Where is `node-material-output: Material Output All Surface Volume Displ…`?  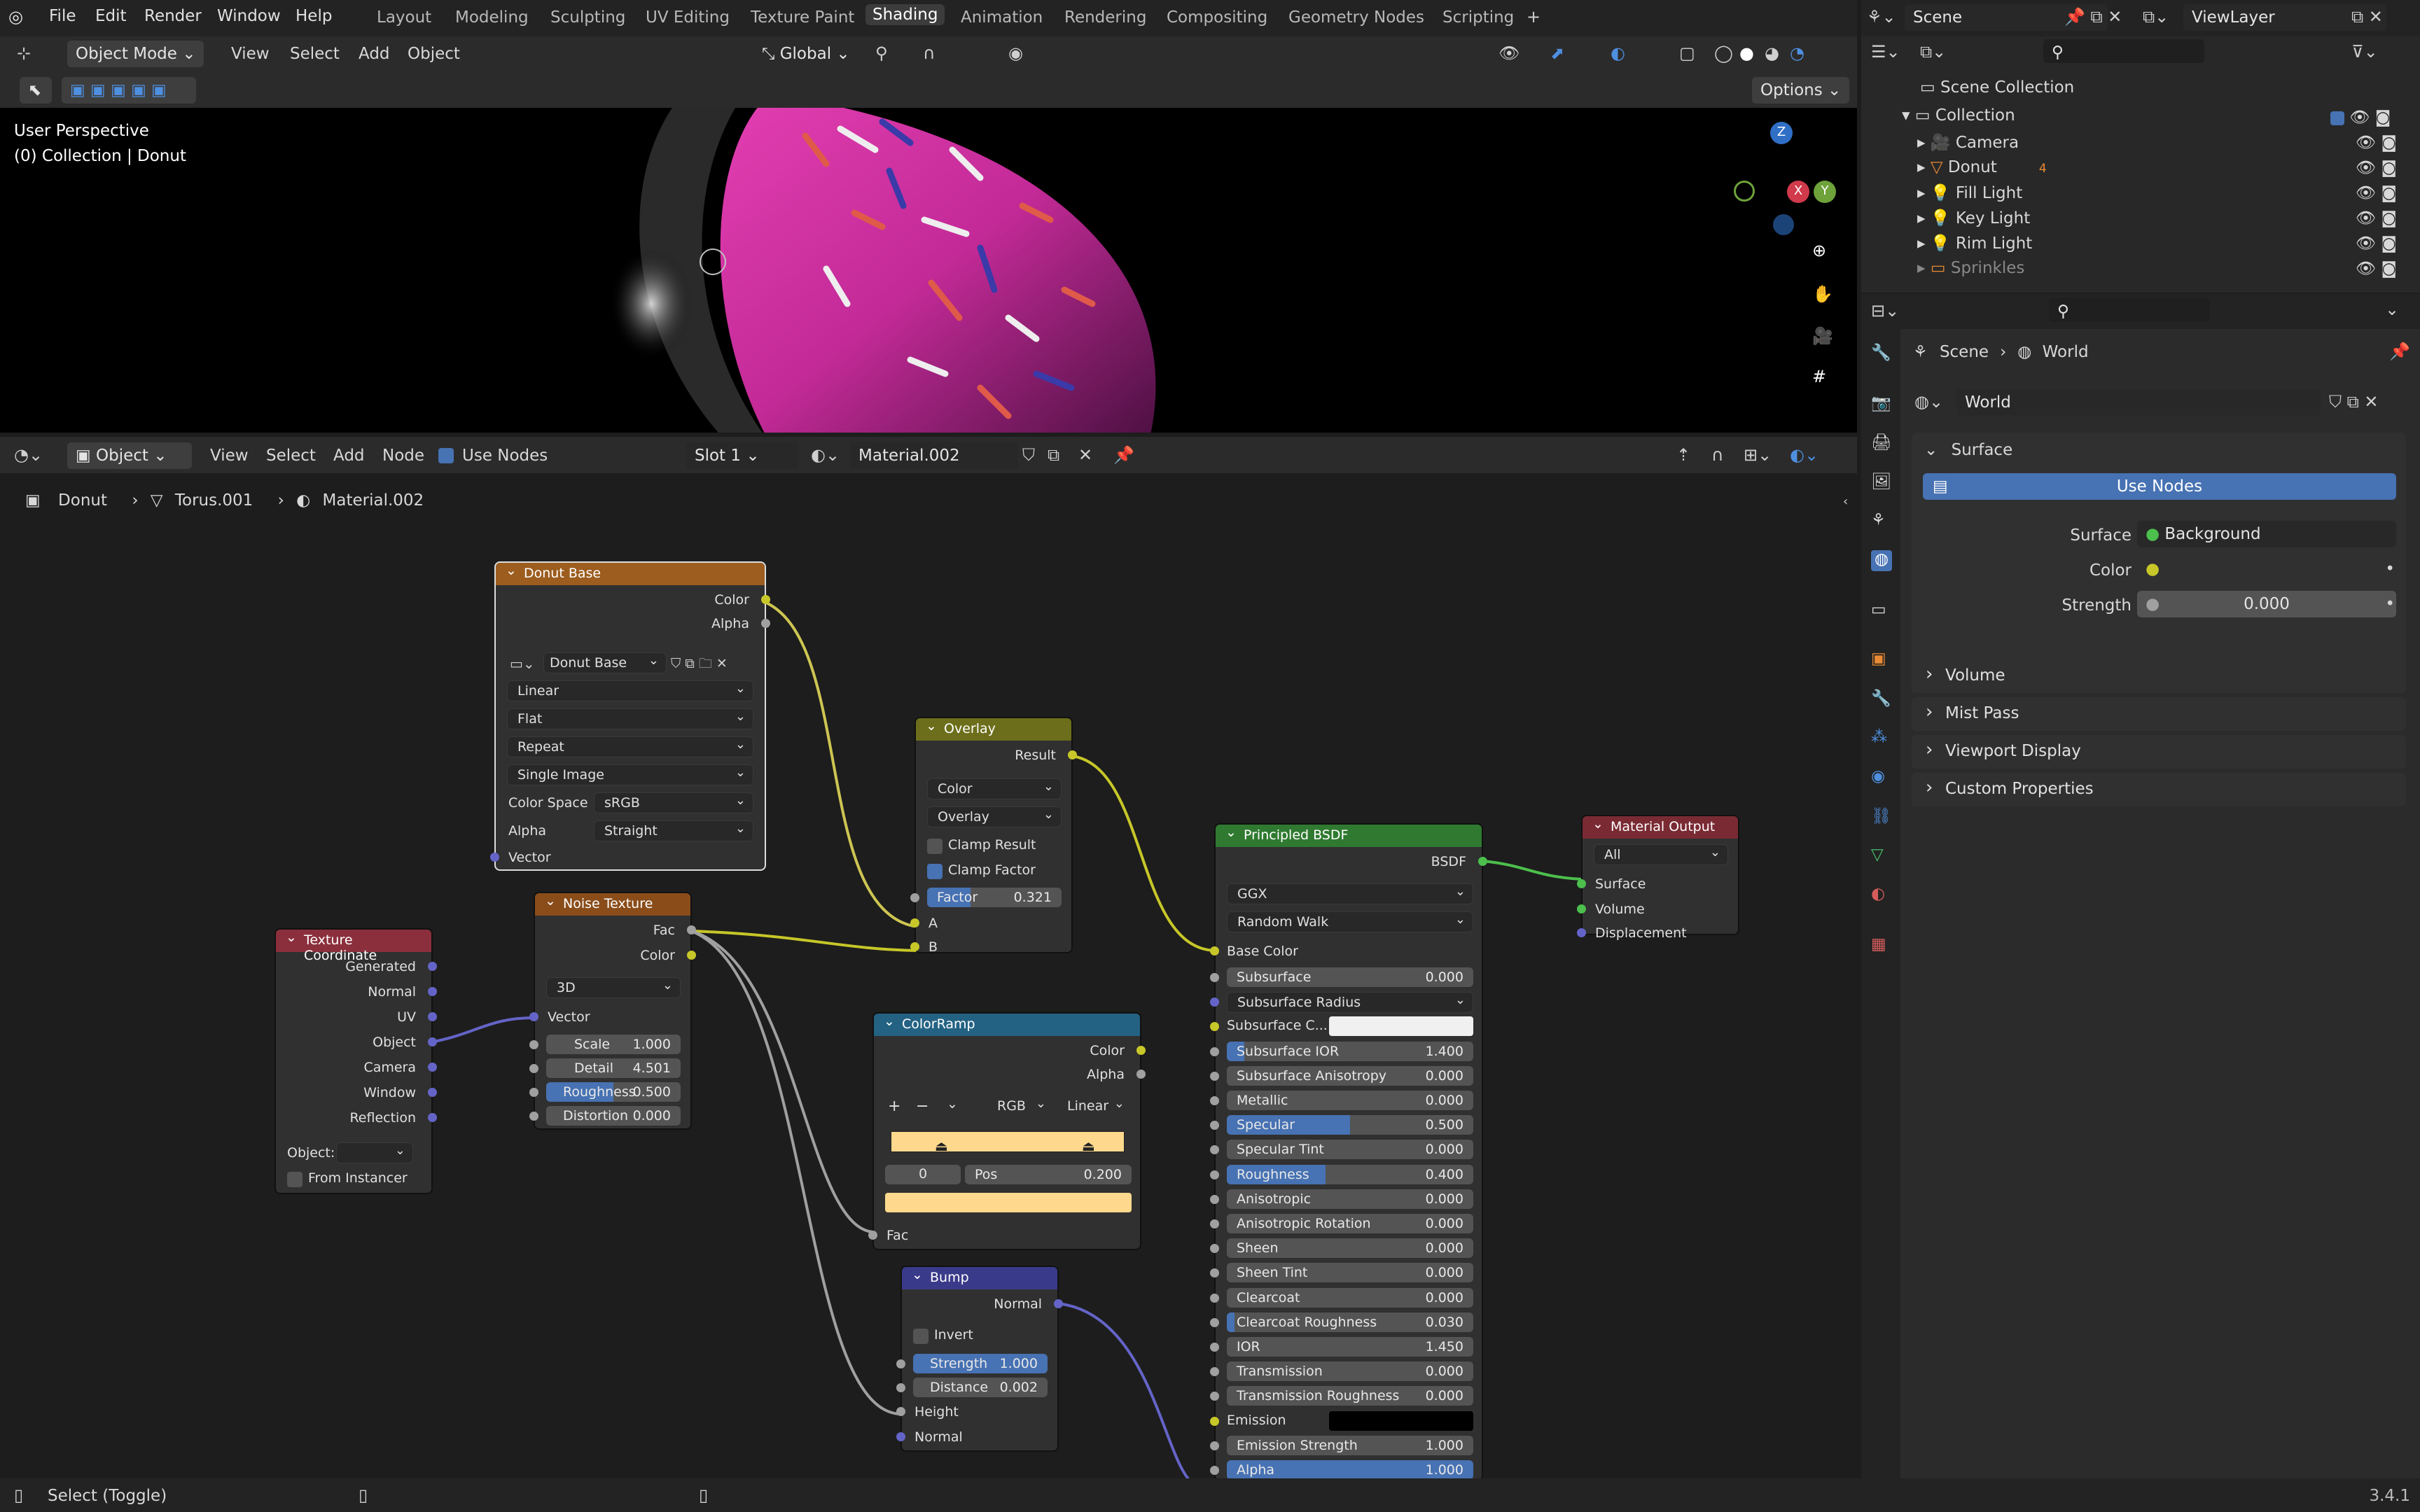 node-material-output: Material Output All Surface Volume Displ… is located at coordinates (1658, 878).